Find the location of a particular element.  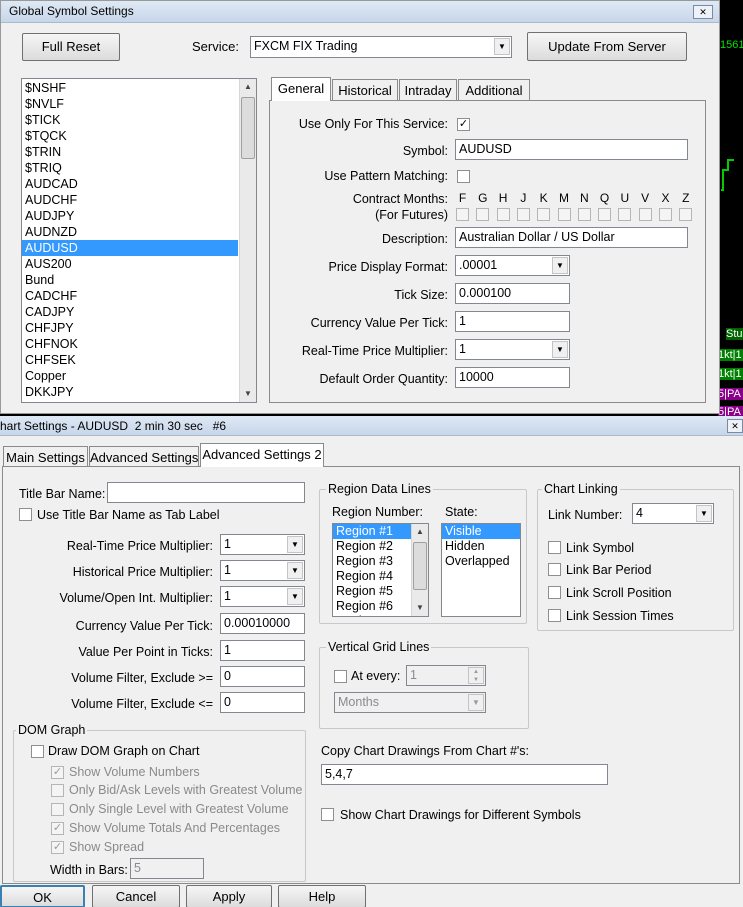

tab-advanced-settings: Advanced Settings is located at coordinates (144, 457).